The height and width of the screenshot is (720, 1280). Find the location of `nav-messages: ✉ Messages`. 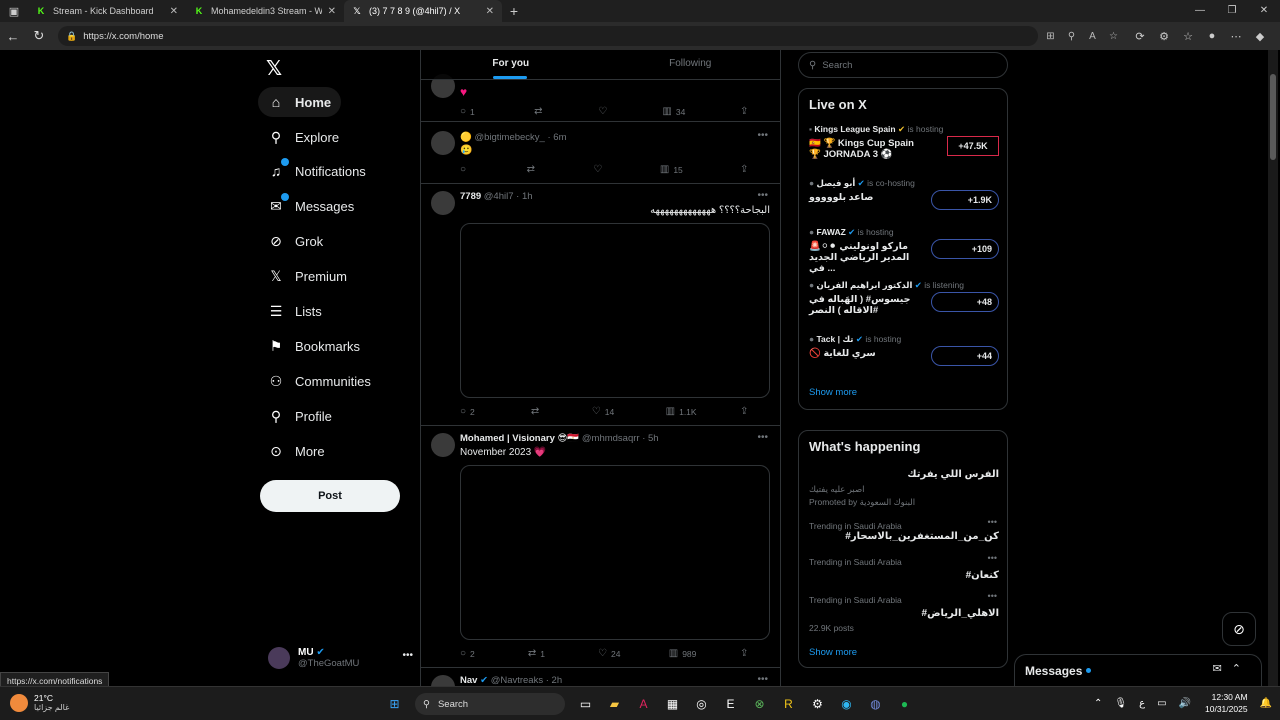

nav-messages: ✉ Messages is located at coordinates (311, 206).